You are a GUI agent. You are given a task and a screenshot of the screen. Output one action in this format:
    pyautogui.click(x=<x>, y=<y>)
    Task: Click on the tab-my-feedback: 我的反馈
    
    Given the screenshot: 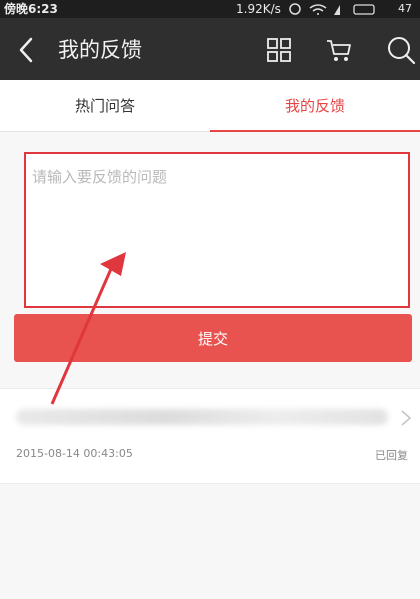 What is the action you would take?
    pyautogui.click(x=315, y=106)
    